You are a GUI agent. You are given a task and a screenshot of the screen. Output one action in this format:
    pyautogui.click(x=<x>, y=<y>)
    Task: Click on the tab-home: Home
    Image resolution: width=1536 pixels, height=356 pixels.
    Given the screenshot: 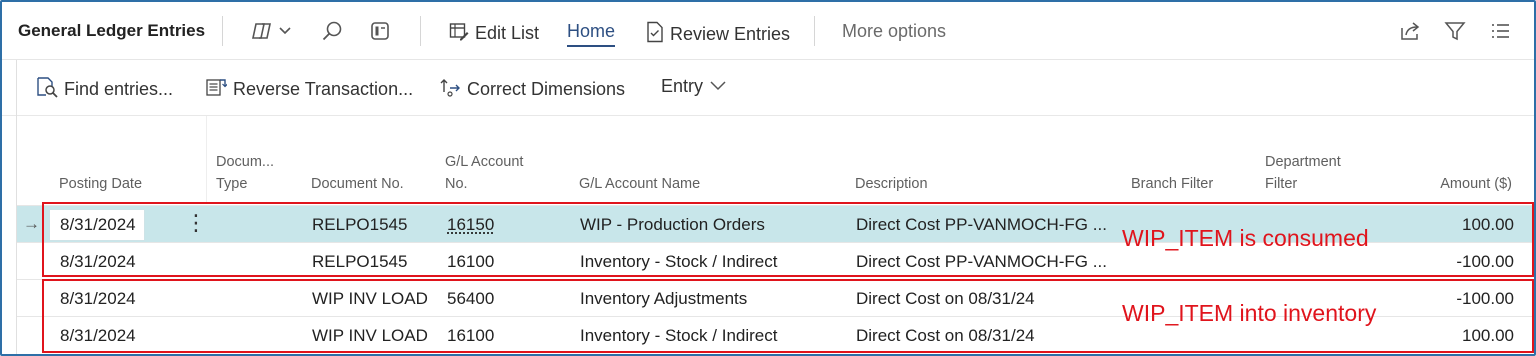 What is the action you would take?
    pyautogui.click(x=591, y=31)
    